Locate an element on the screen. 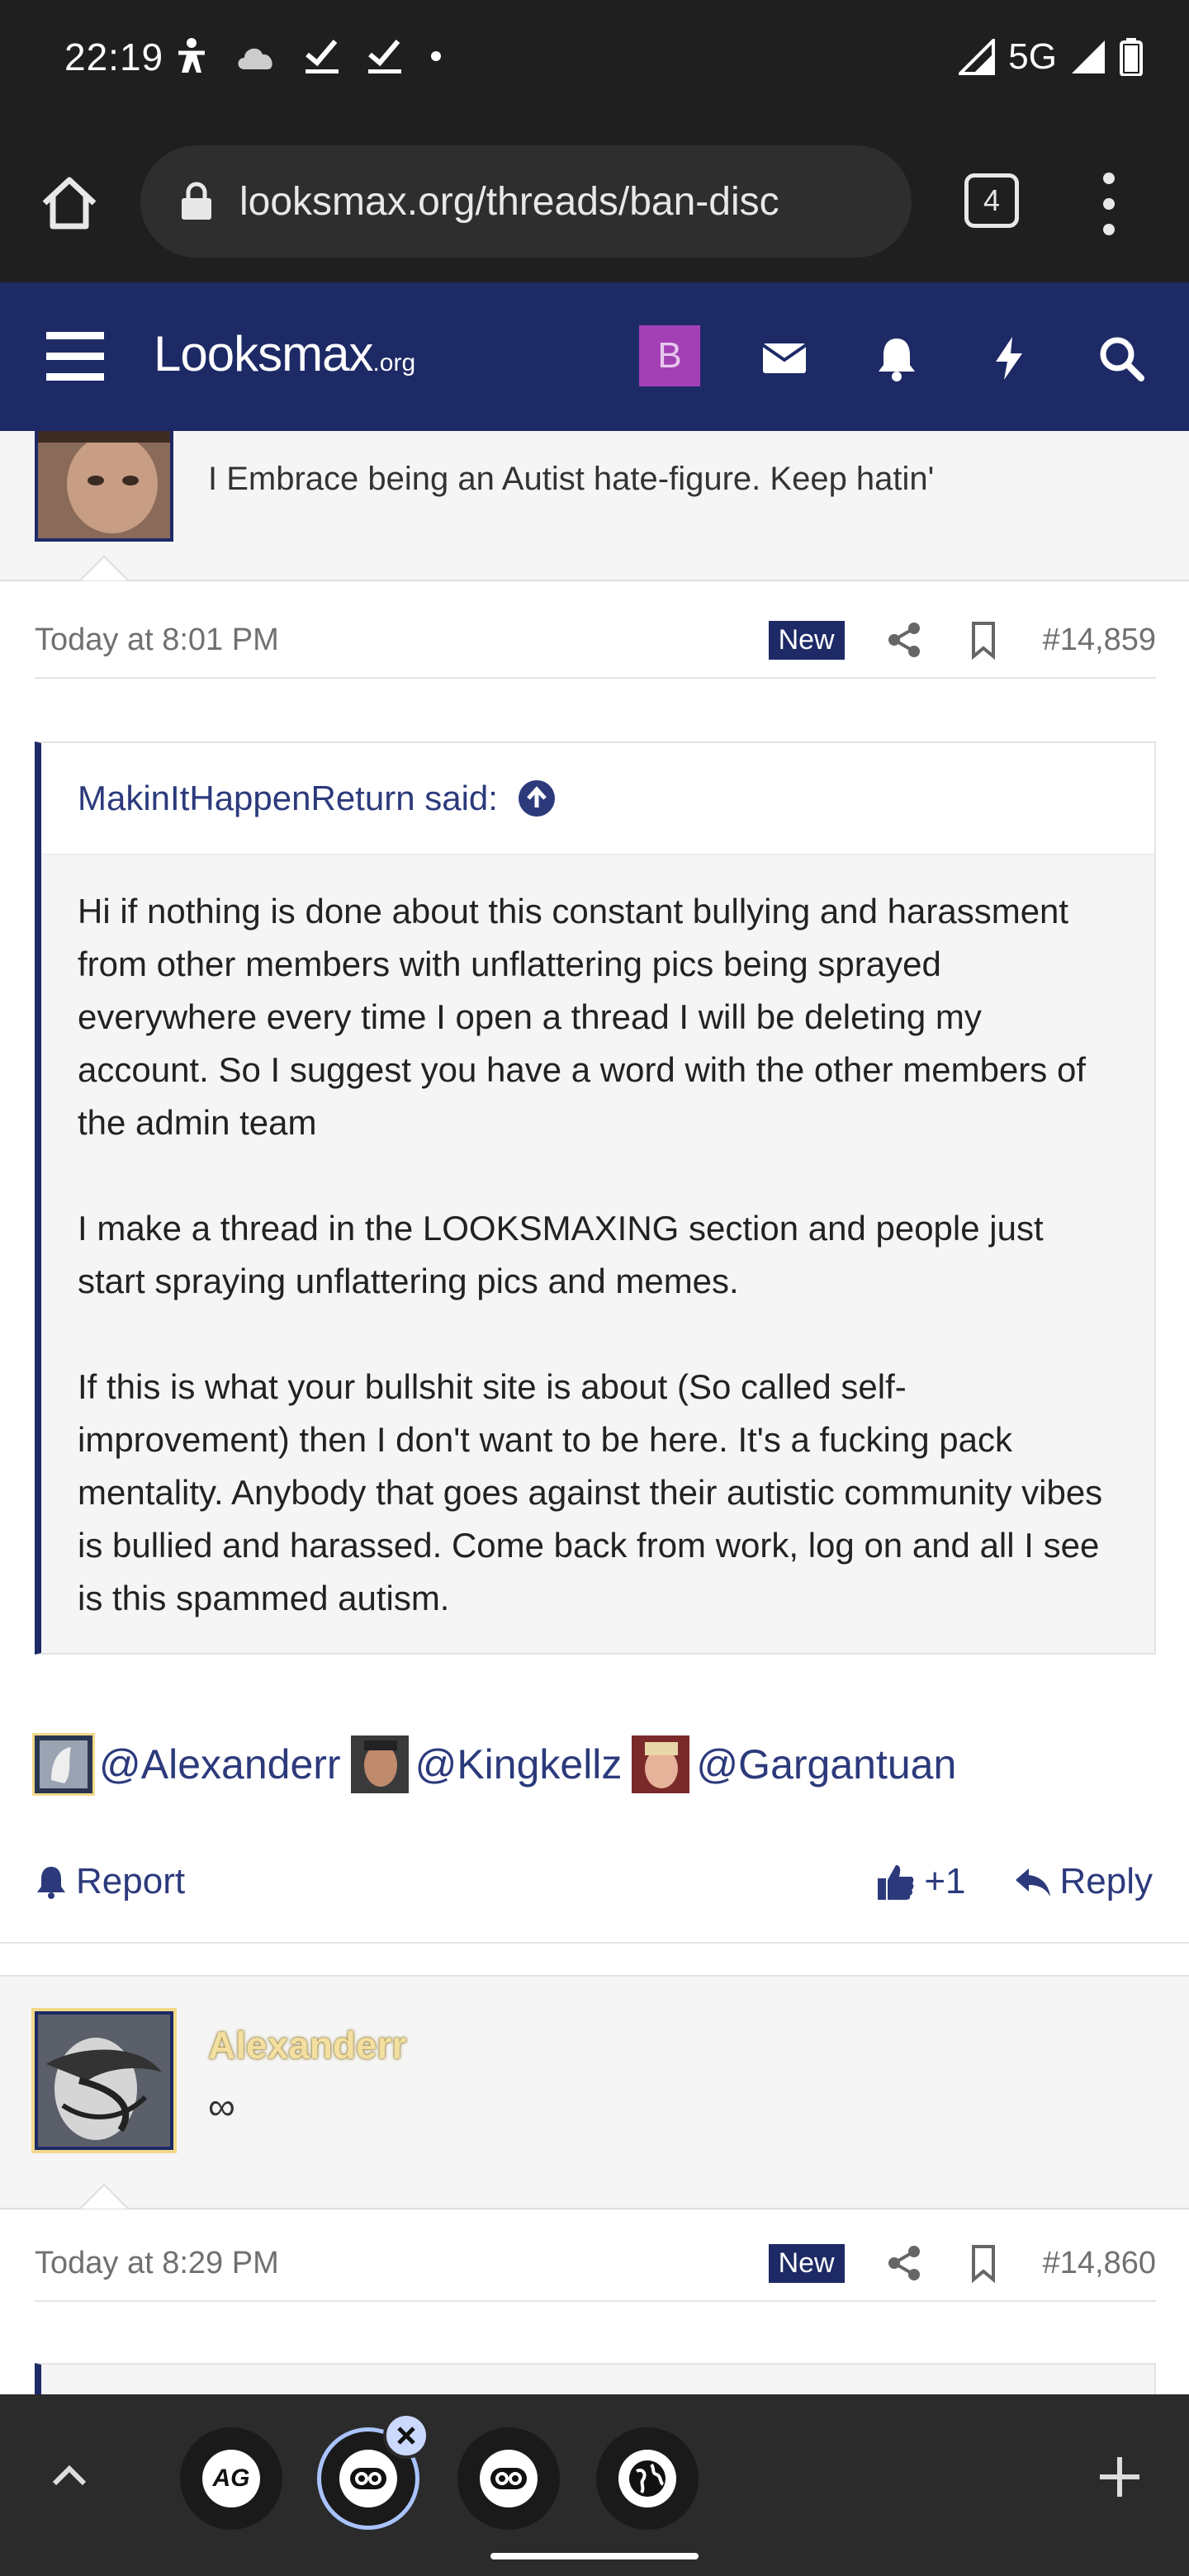 The width and height of the screenshot is (1189, 2576). quote-block is located at coordinates (595, 2378).